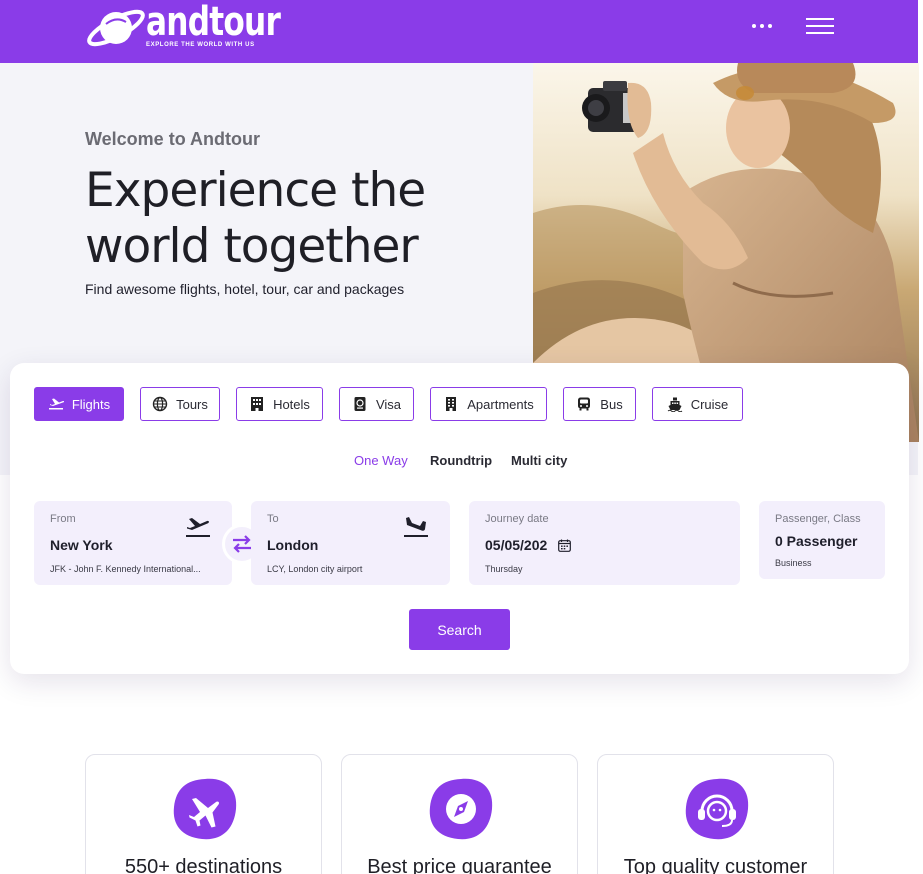 This screenshot has width=923, height=874. Describe the element at coordinates (539, 460) in the screenshot. I see `trip-multi-city: Multi city` at that location.